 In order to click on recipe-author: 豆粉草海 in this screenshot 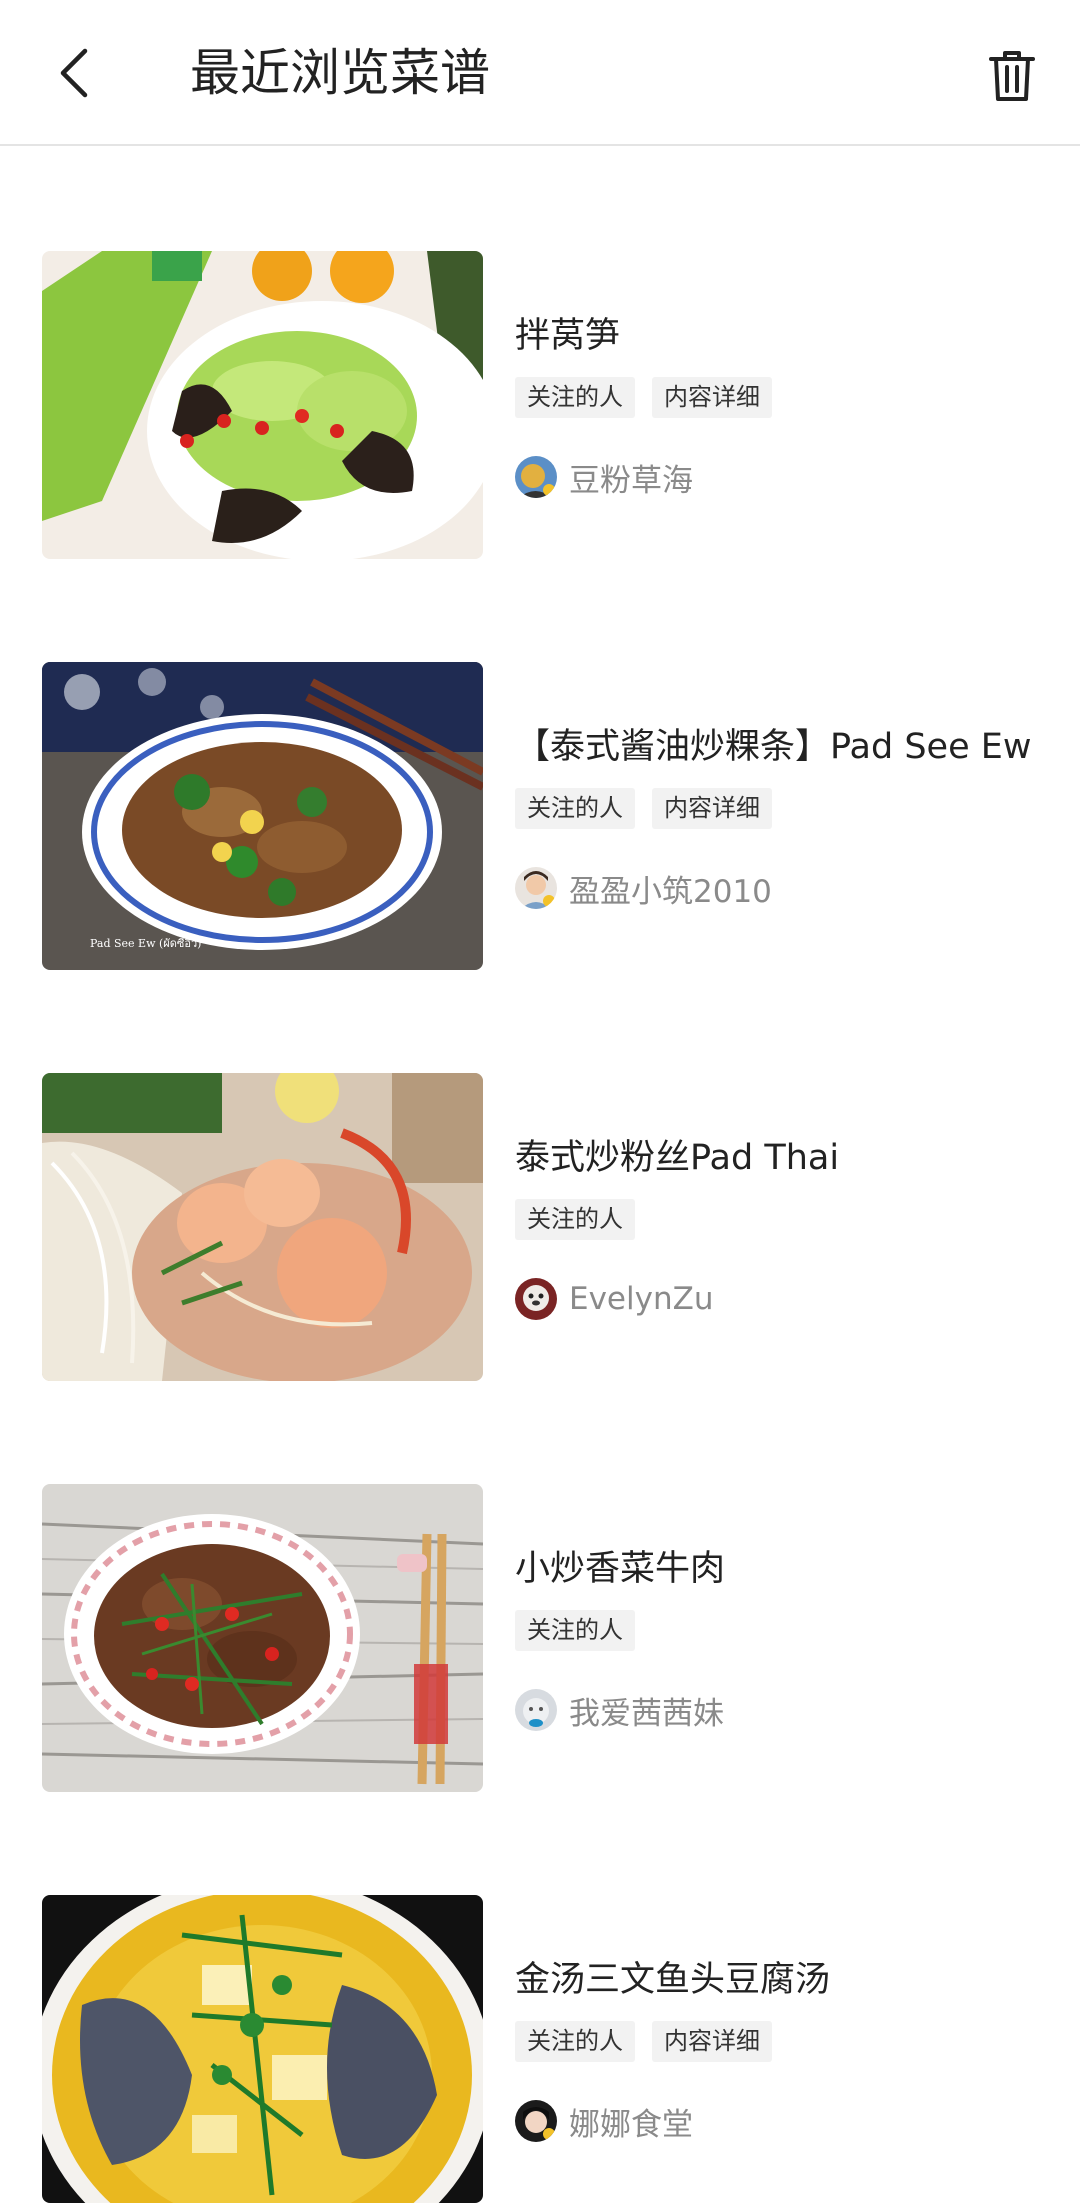, I will do `click(604, 477)`.